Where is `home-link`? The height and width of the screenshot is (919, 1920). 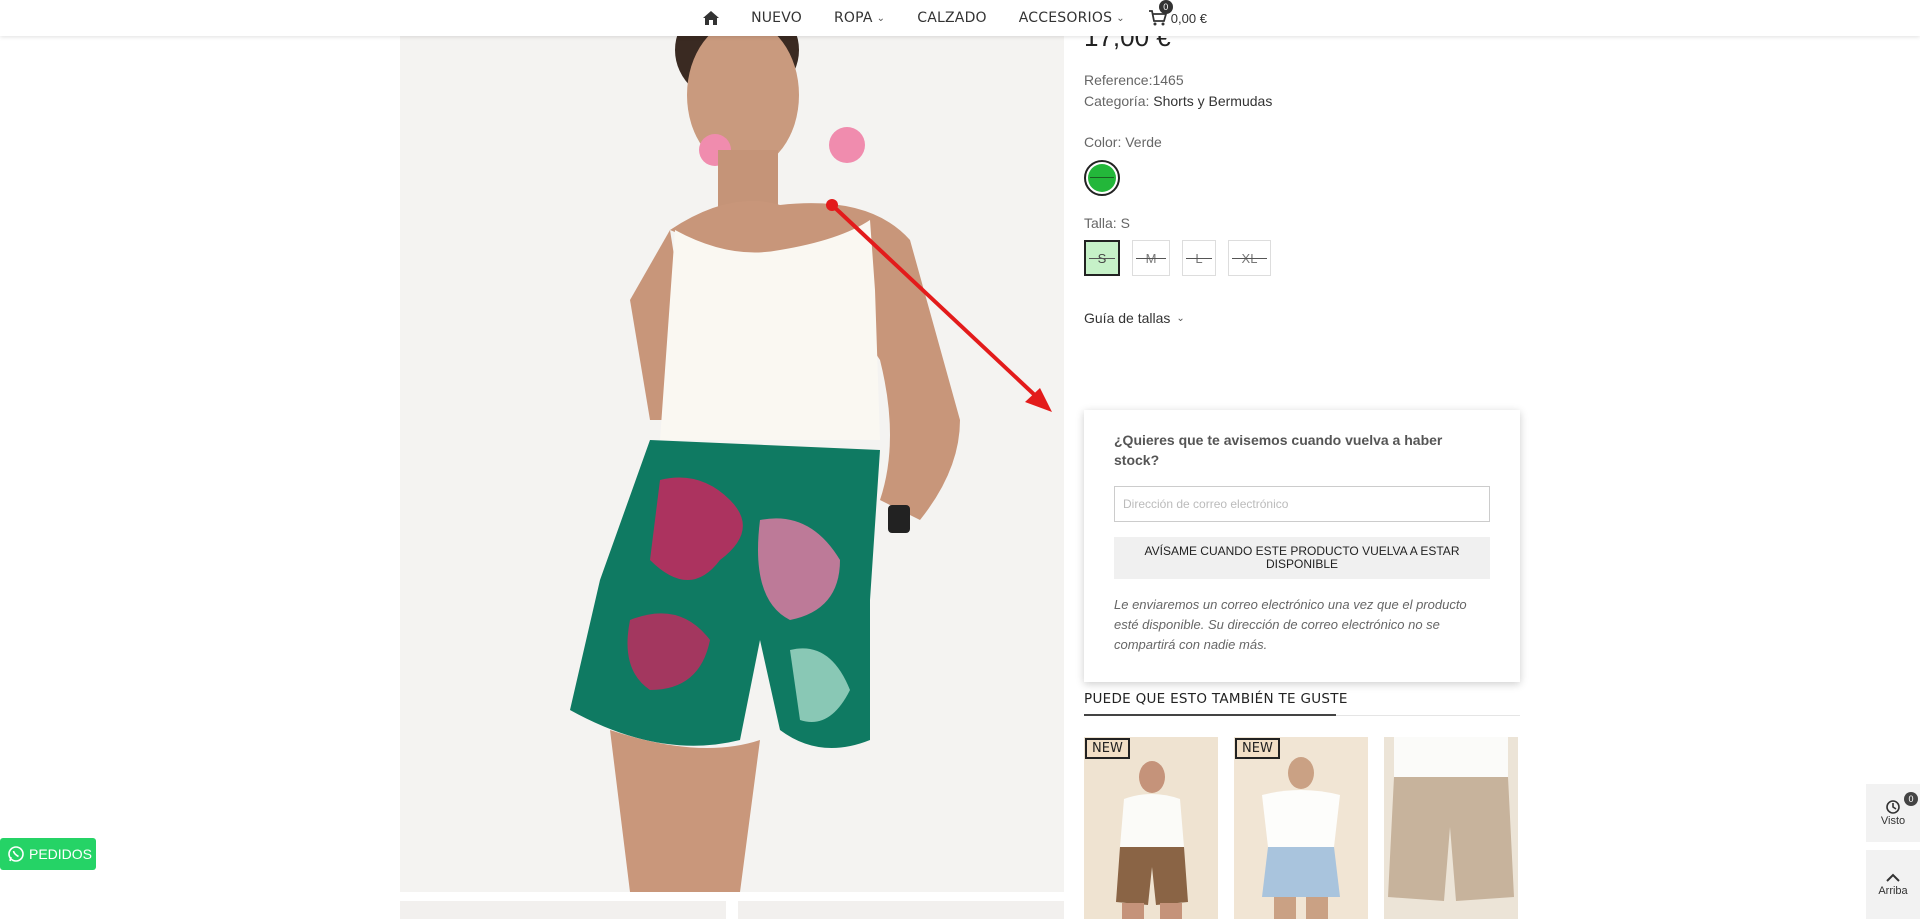 home-link is located at coordinates (719, 18).